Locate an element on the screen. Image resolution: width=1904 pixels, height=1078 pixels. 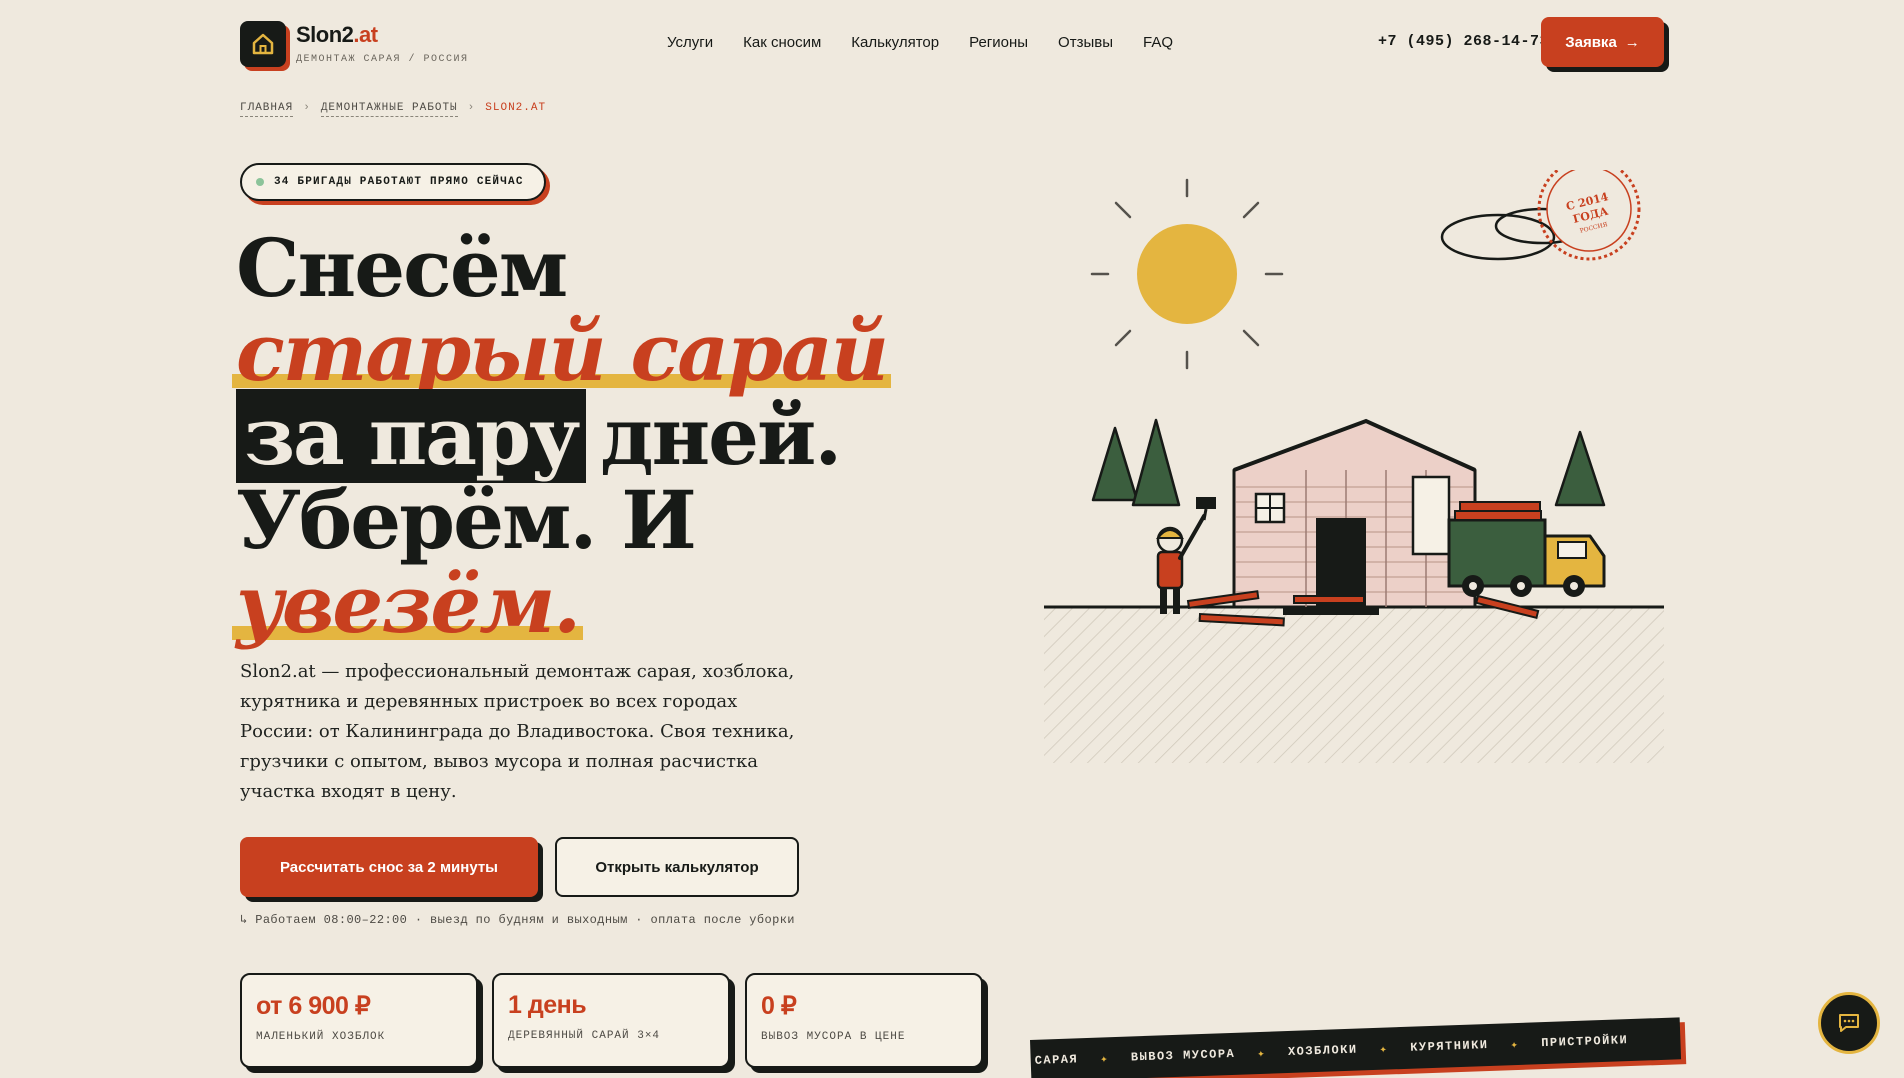
stat-value: 1 день is located at coordinates (547, 1005).